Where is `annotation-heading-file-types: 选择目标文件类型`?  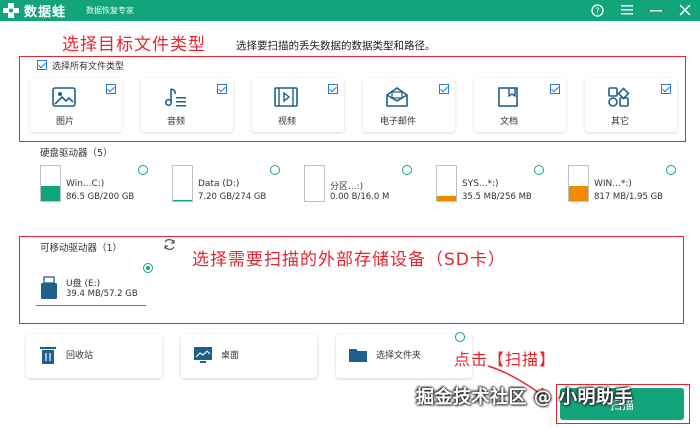 annotation-heading-file-types: 选择目标文件类型 is located at coordinates (134, 45).